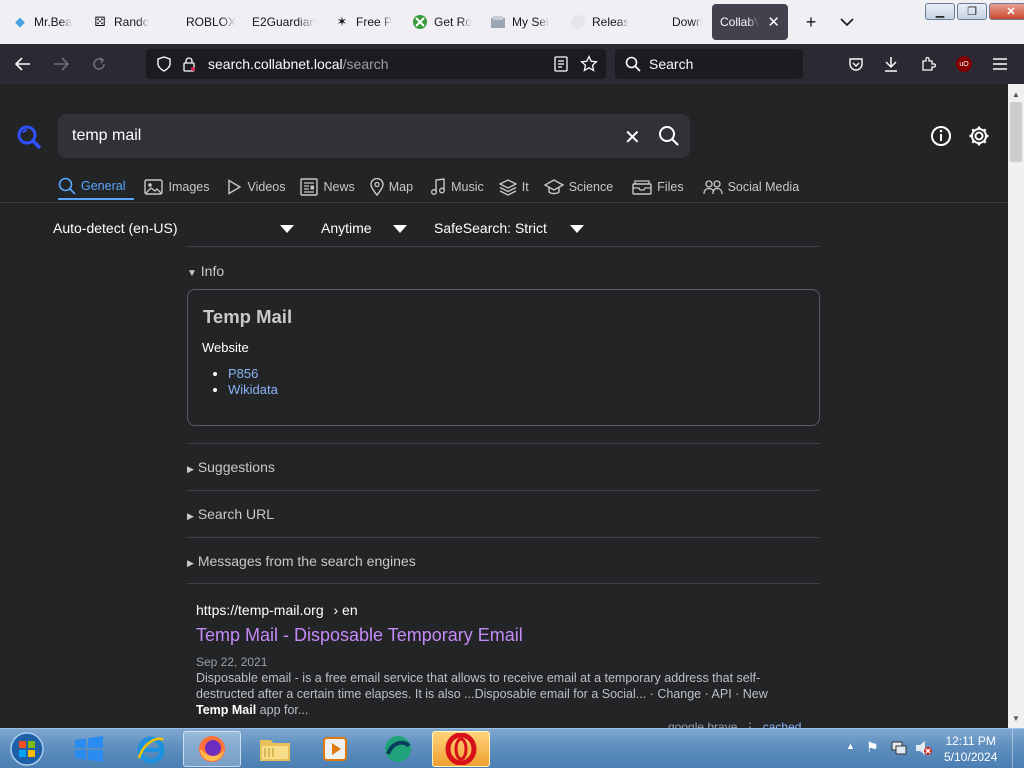 The height and width of the screenshot is (768, 1024). Describe the element at coordinates (1006, 11) in the screenshot. I see `close-window-button: ✕` at that location.